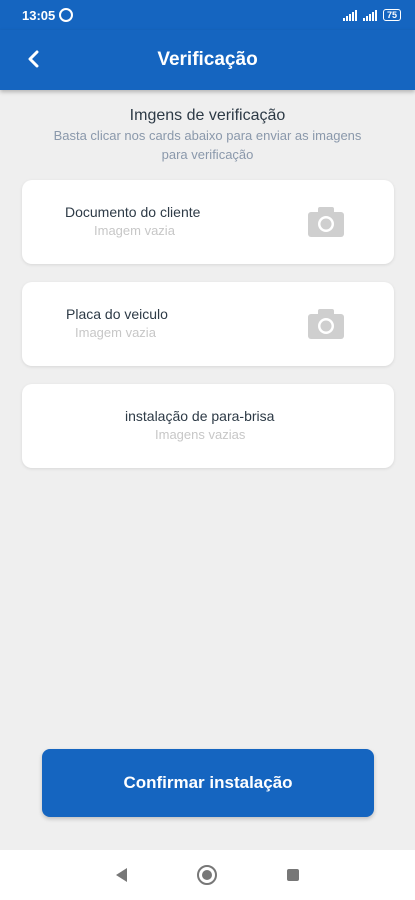  I want to click on nav-back-icon, so click(121, 875).